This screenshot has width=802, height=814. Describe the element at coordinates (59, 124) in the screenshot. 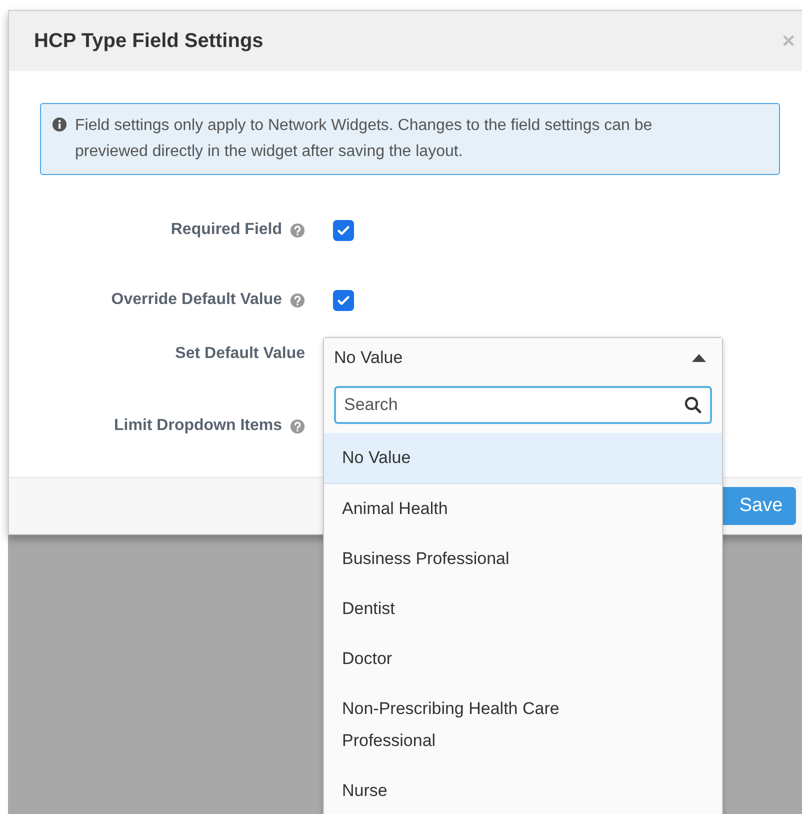

I see `info-icon` at that location.